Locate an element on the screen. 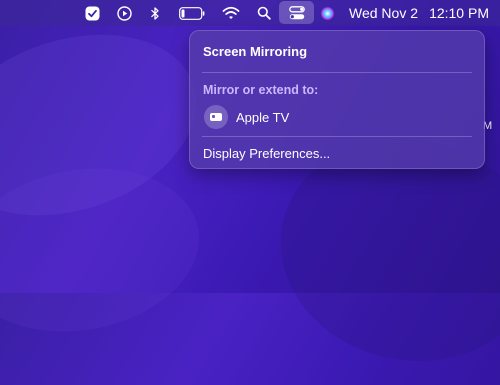 Image resolution: width=500 pixels, height=385 pixels. control-center-icon is located at coordinates (296, 12).